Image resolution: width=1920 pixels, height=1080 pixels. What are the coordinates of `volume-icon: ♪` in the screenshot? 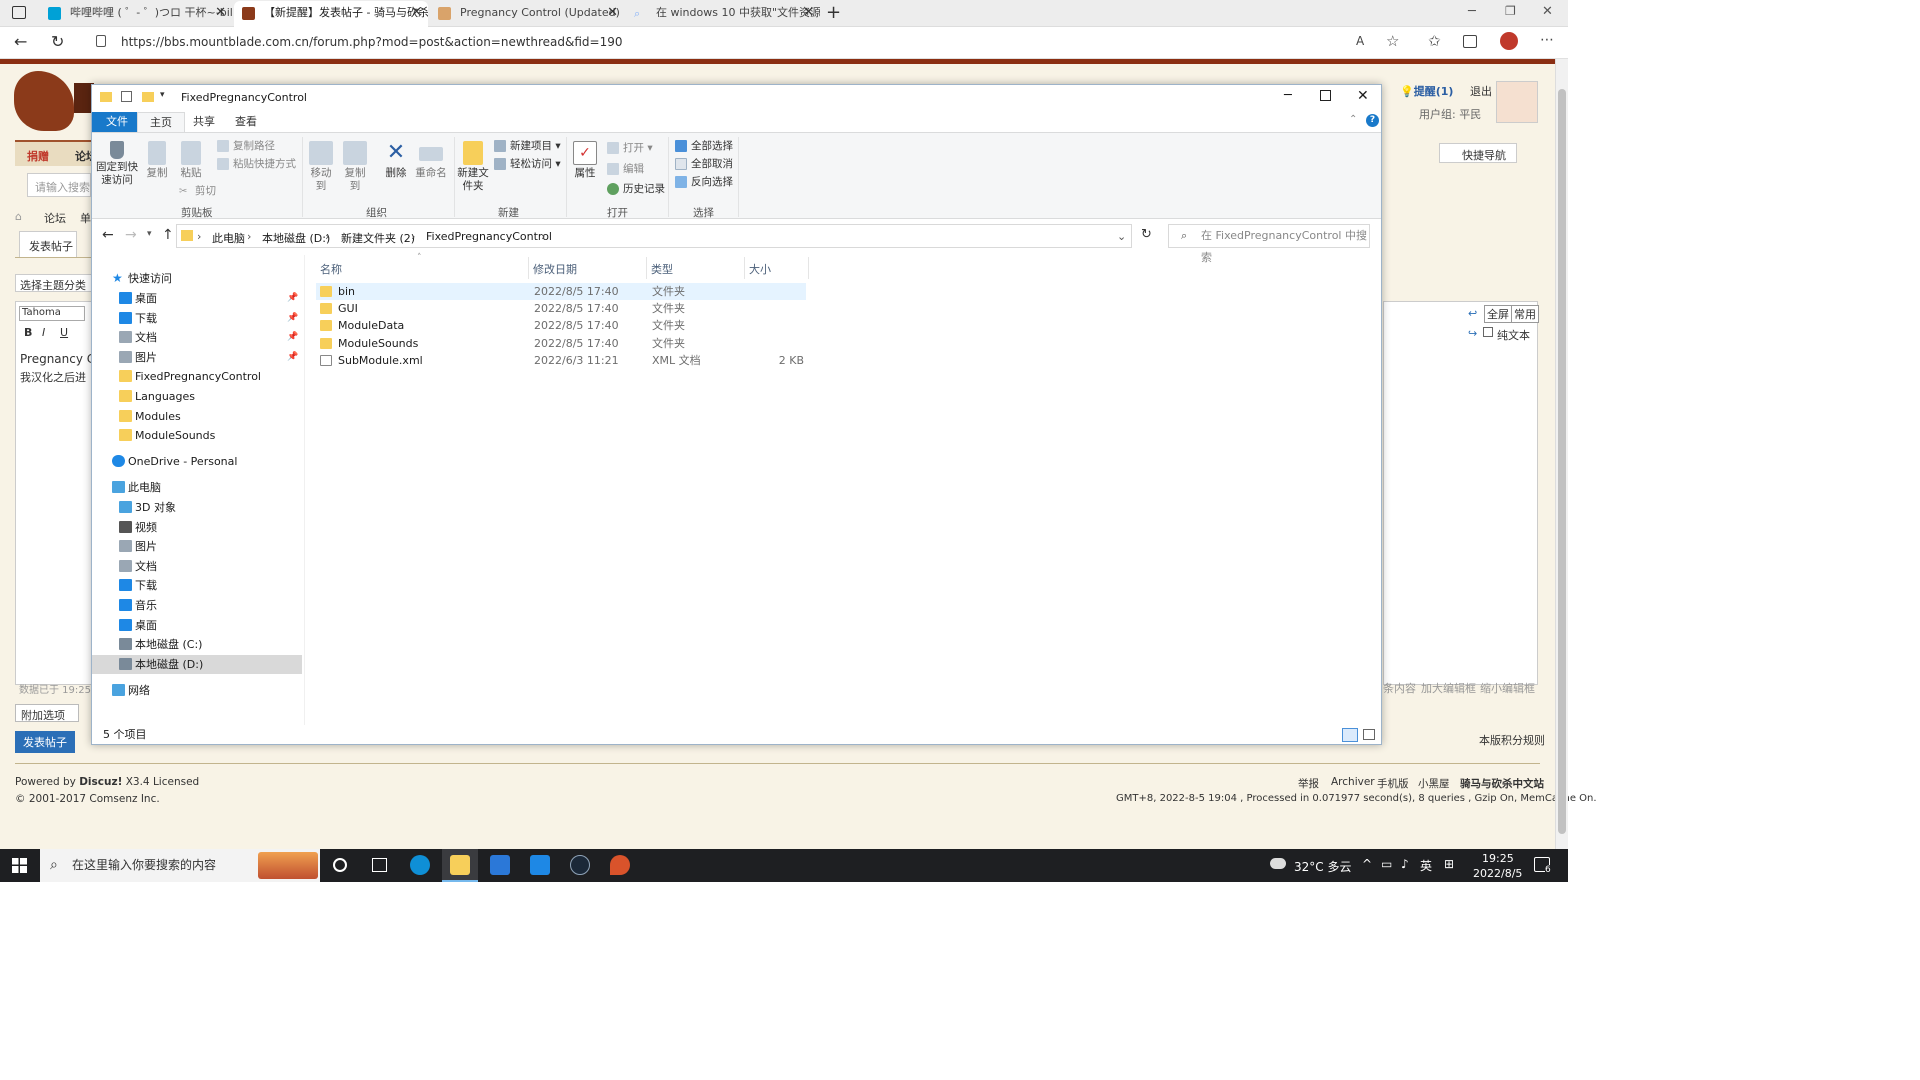 It's located at (1405, 864).